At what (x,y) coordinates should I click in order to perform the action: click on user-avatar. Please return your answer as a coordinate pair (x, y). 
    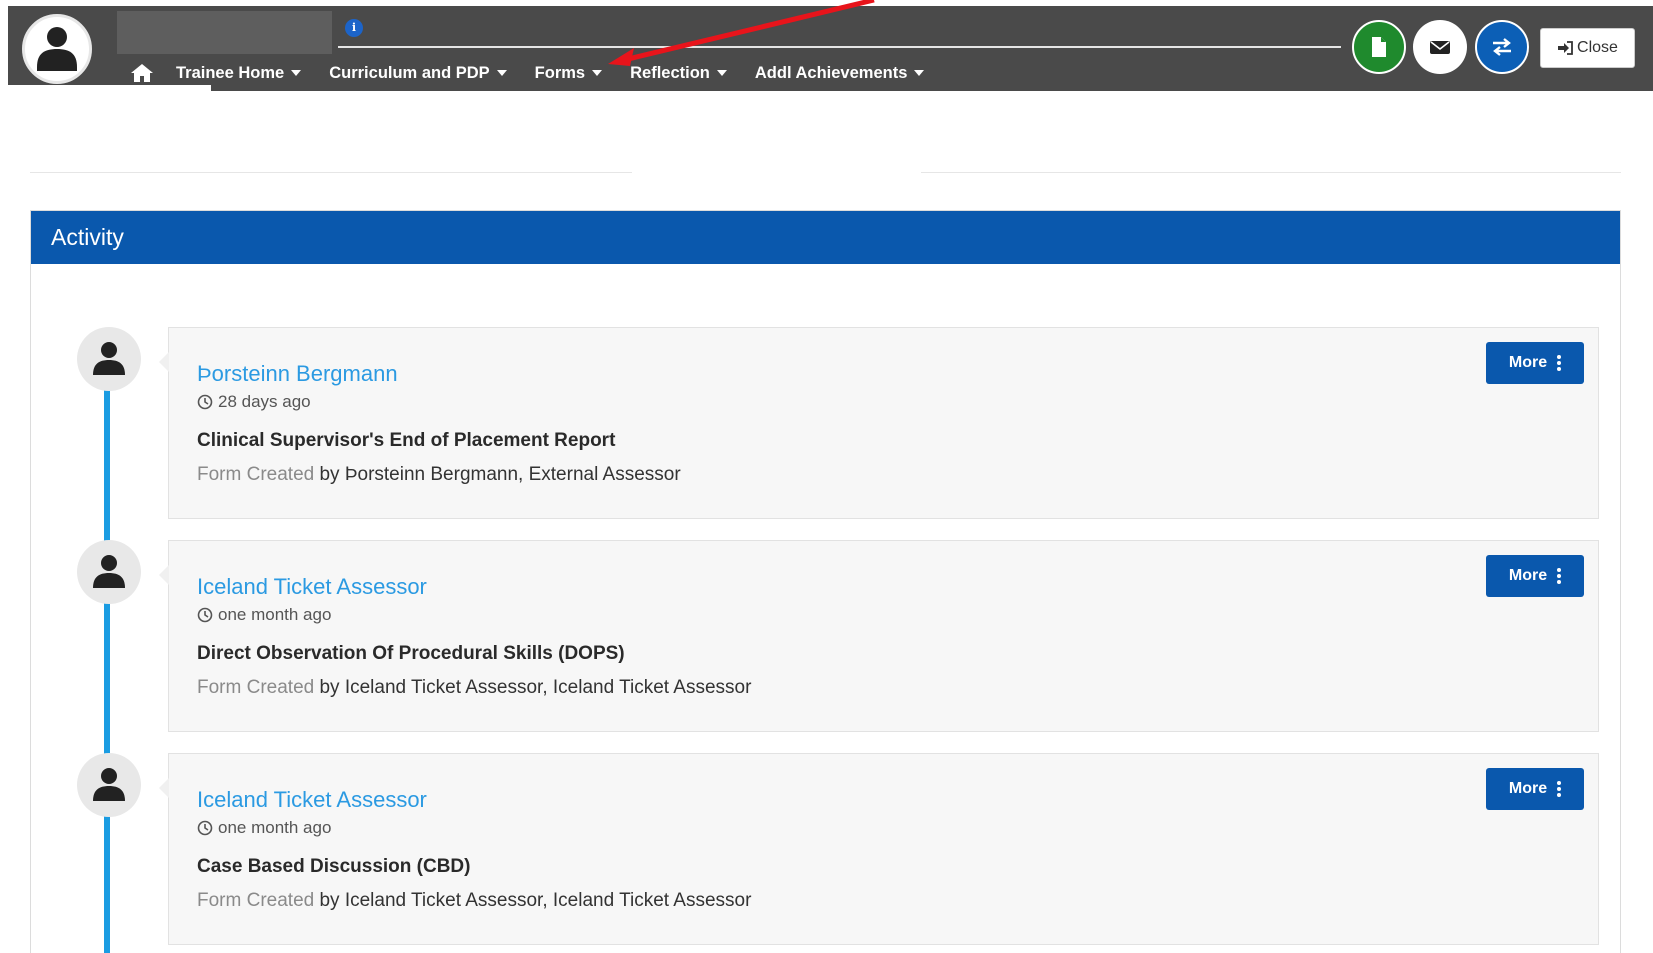
    Looking at the image, I should click on (57, 49).